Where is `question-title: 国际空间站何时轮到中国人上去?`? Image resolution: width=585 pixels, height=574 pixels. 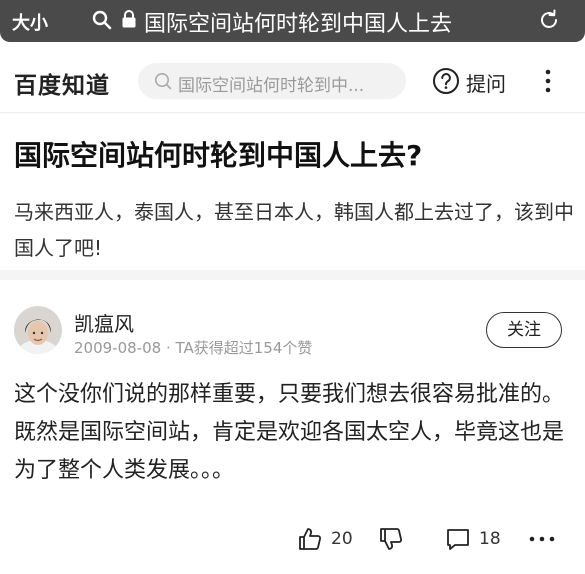 question-title: 国际空间站何时轮到中国人上去? is located at coordinates (218, 155).